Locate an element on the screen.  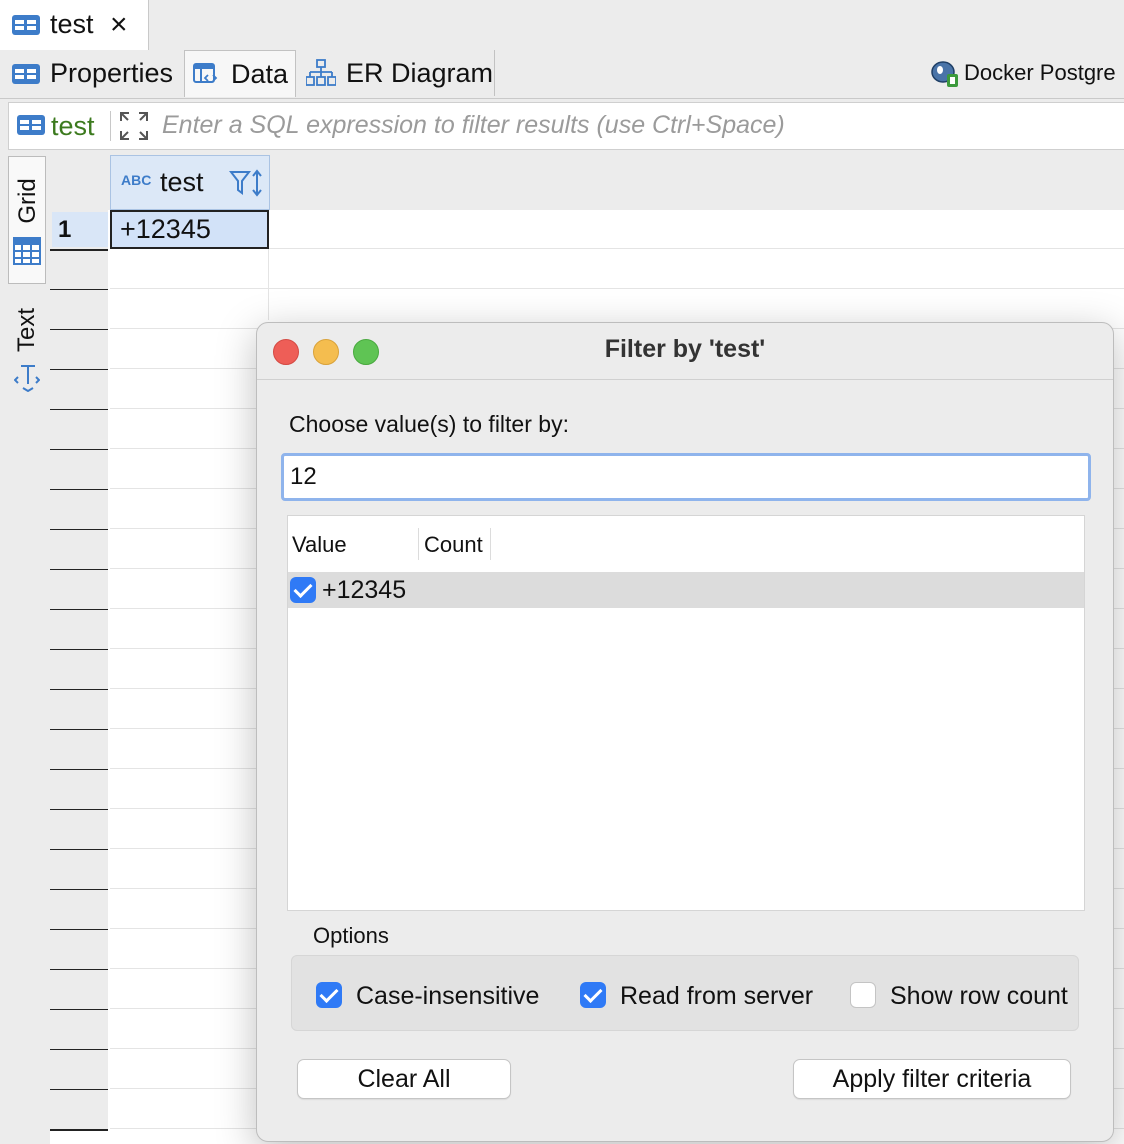
show-row-count-checkbox is located at coordinates (863, 995).